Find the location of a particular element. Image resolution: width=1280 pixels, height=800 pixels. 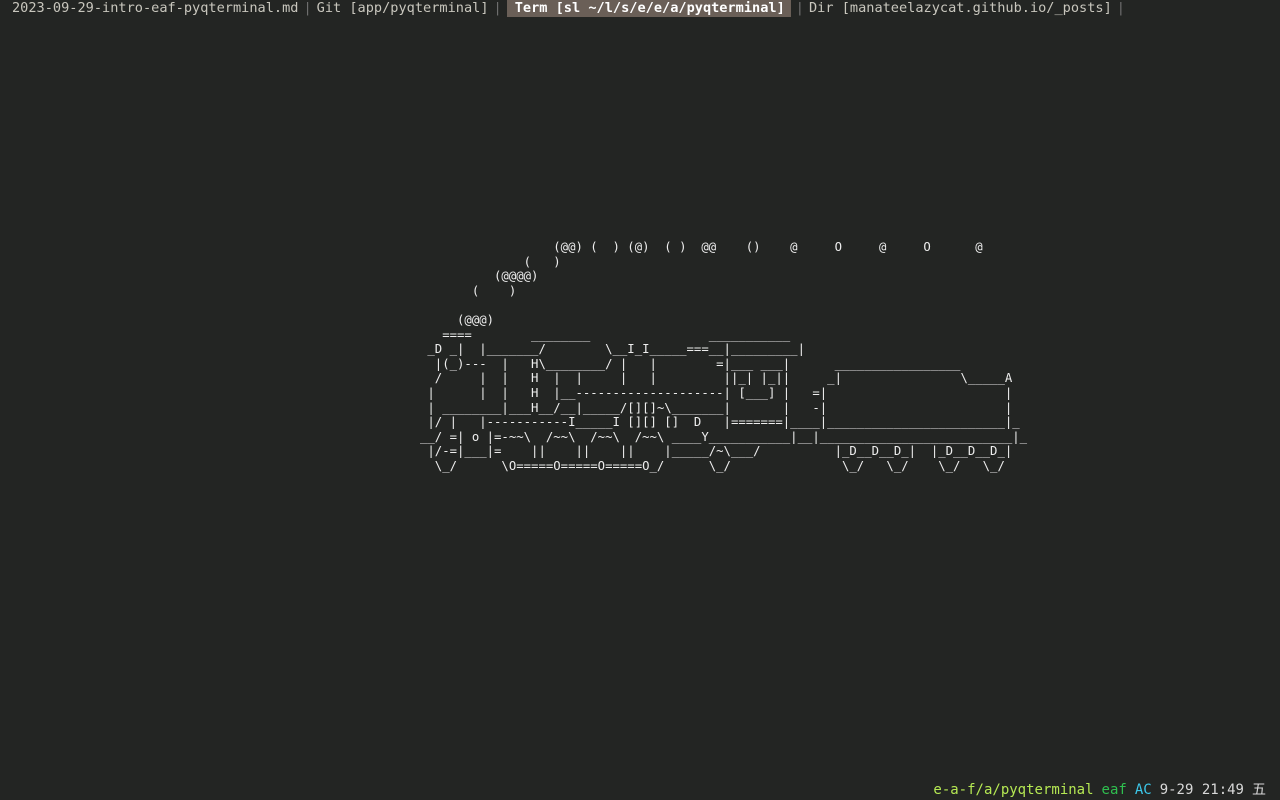

major-mode: eaf is located at coordinates (1114, 790).